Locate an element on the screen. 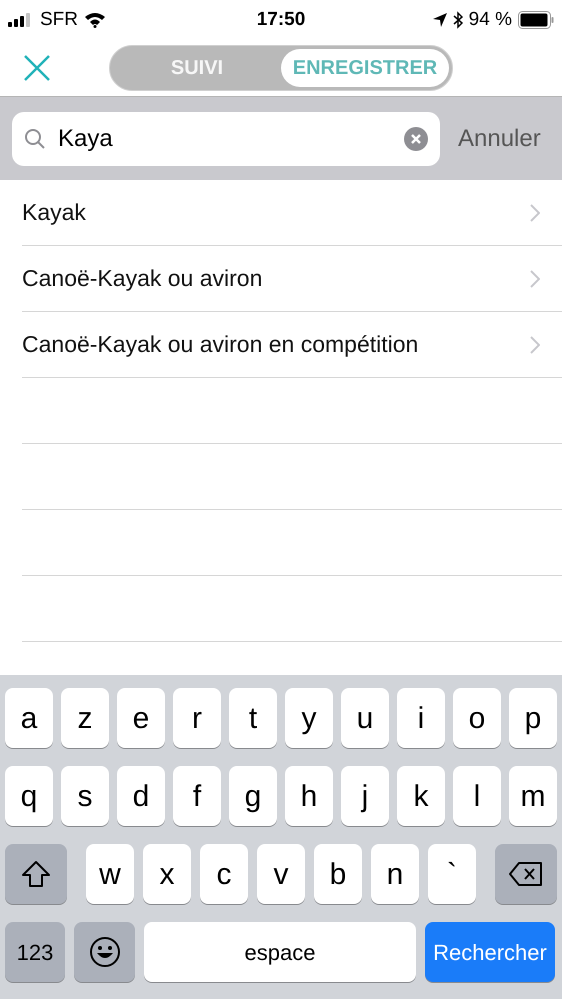 Image resolution: width=562 pixels, height=999 pixels. shift-icon is located at coordinates (36, 874).